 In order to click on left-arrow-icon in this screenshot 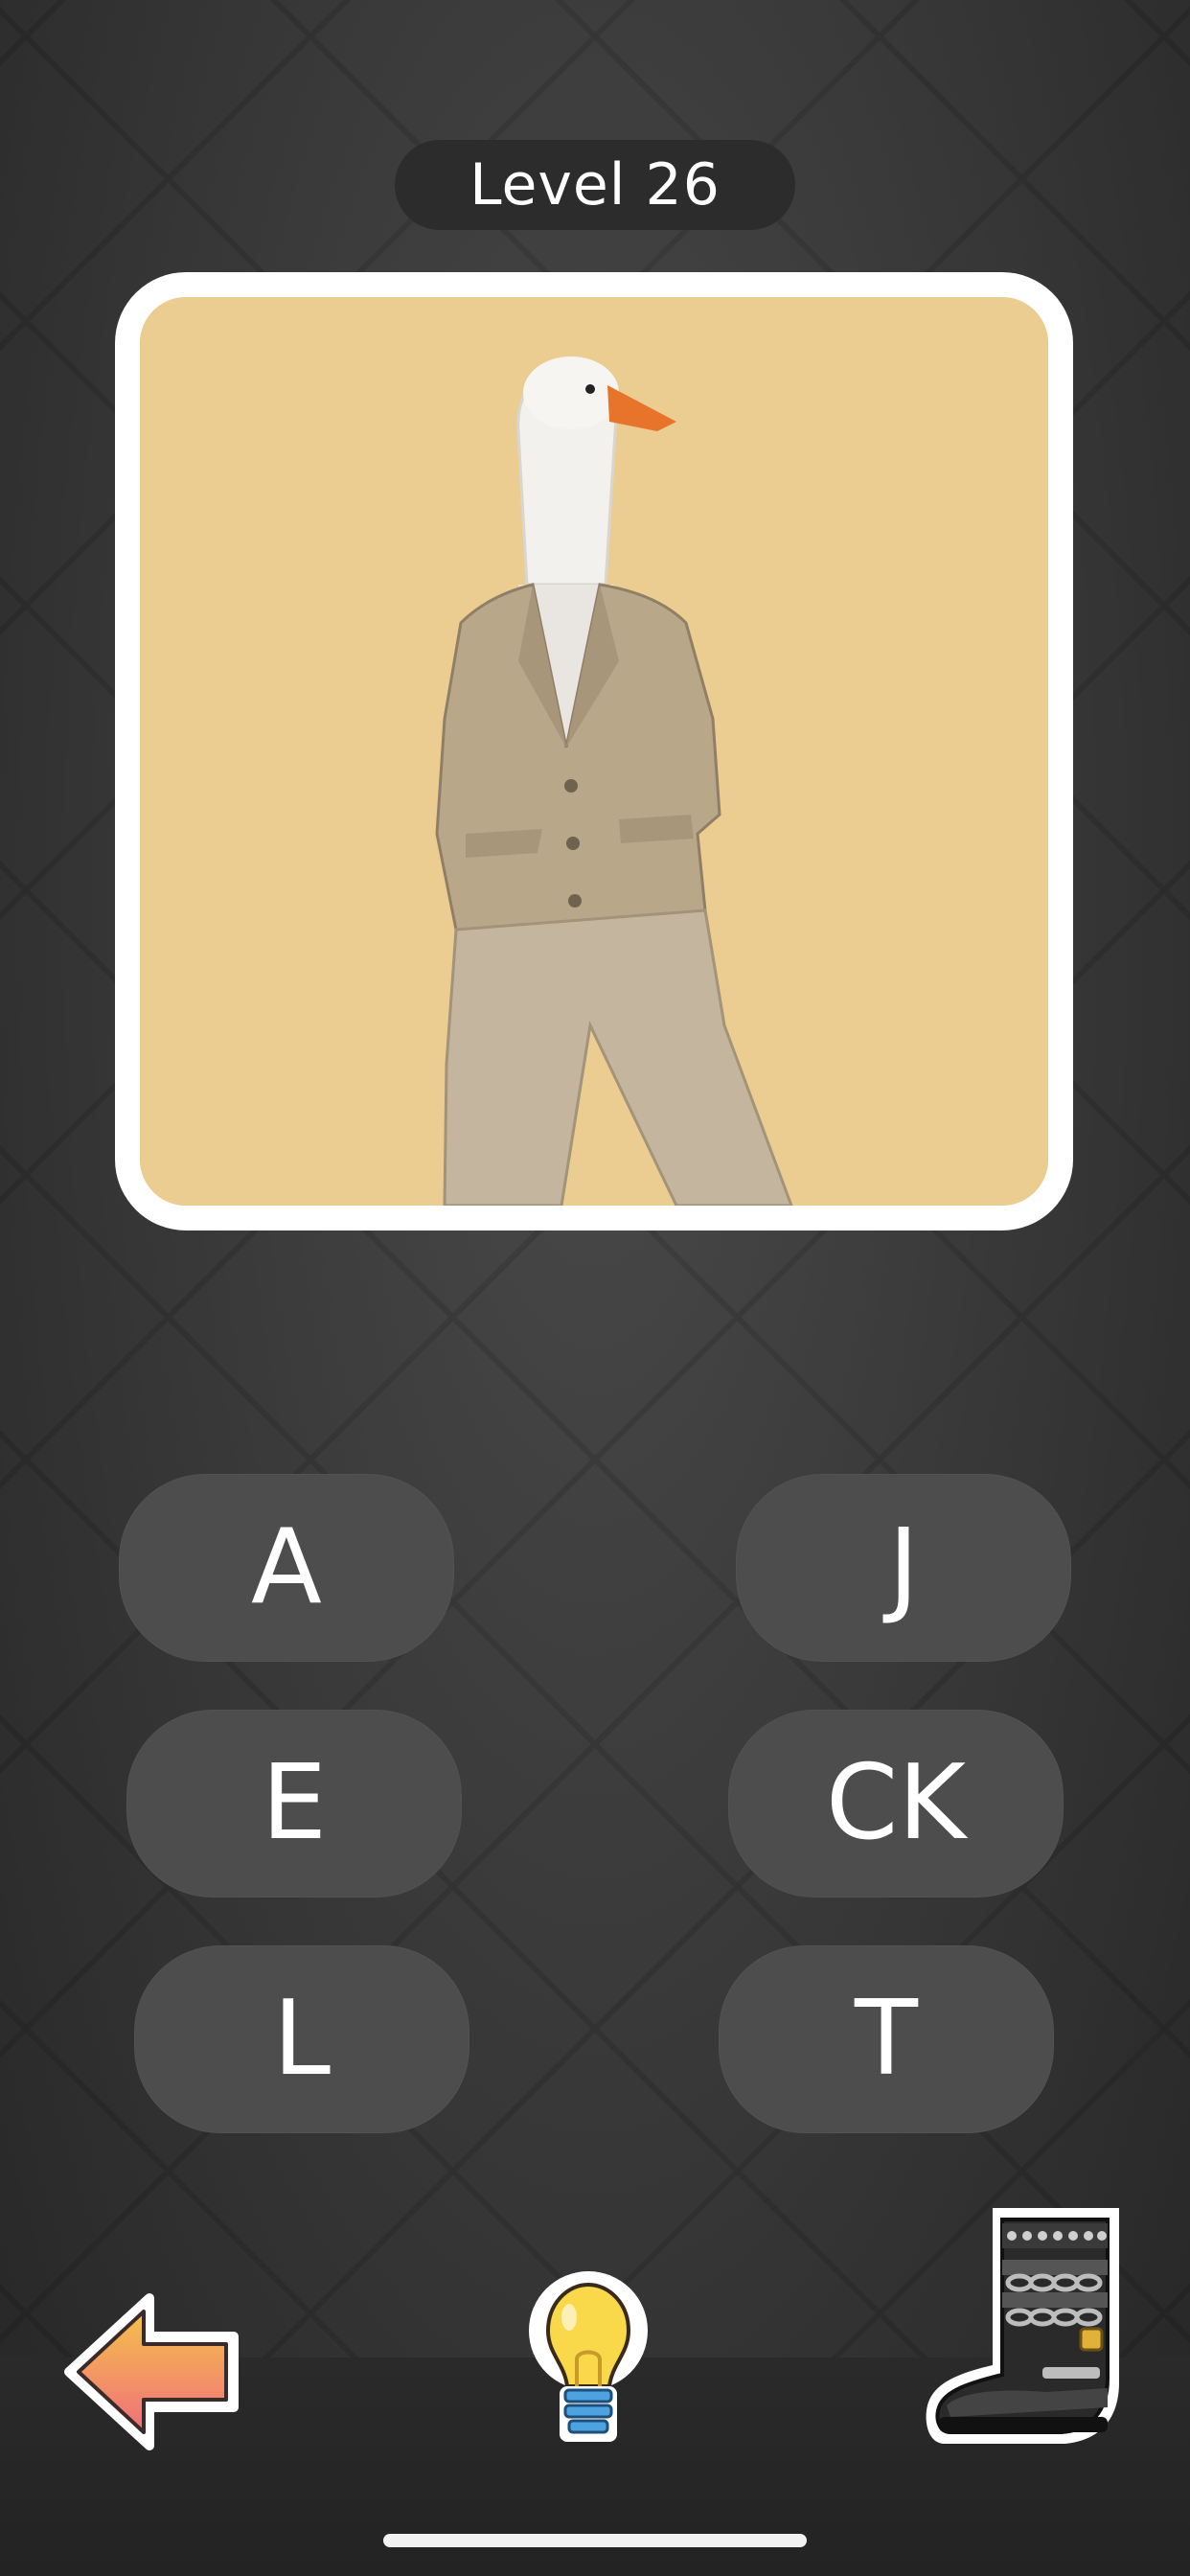, I will do `click(151, 2371)`.